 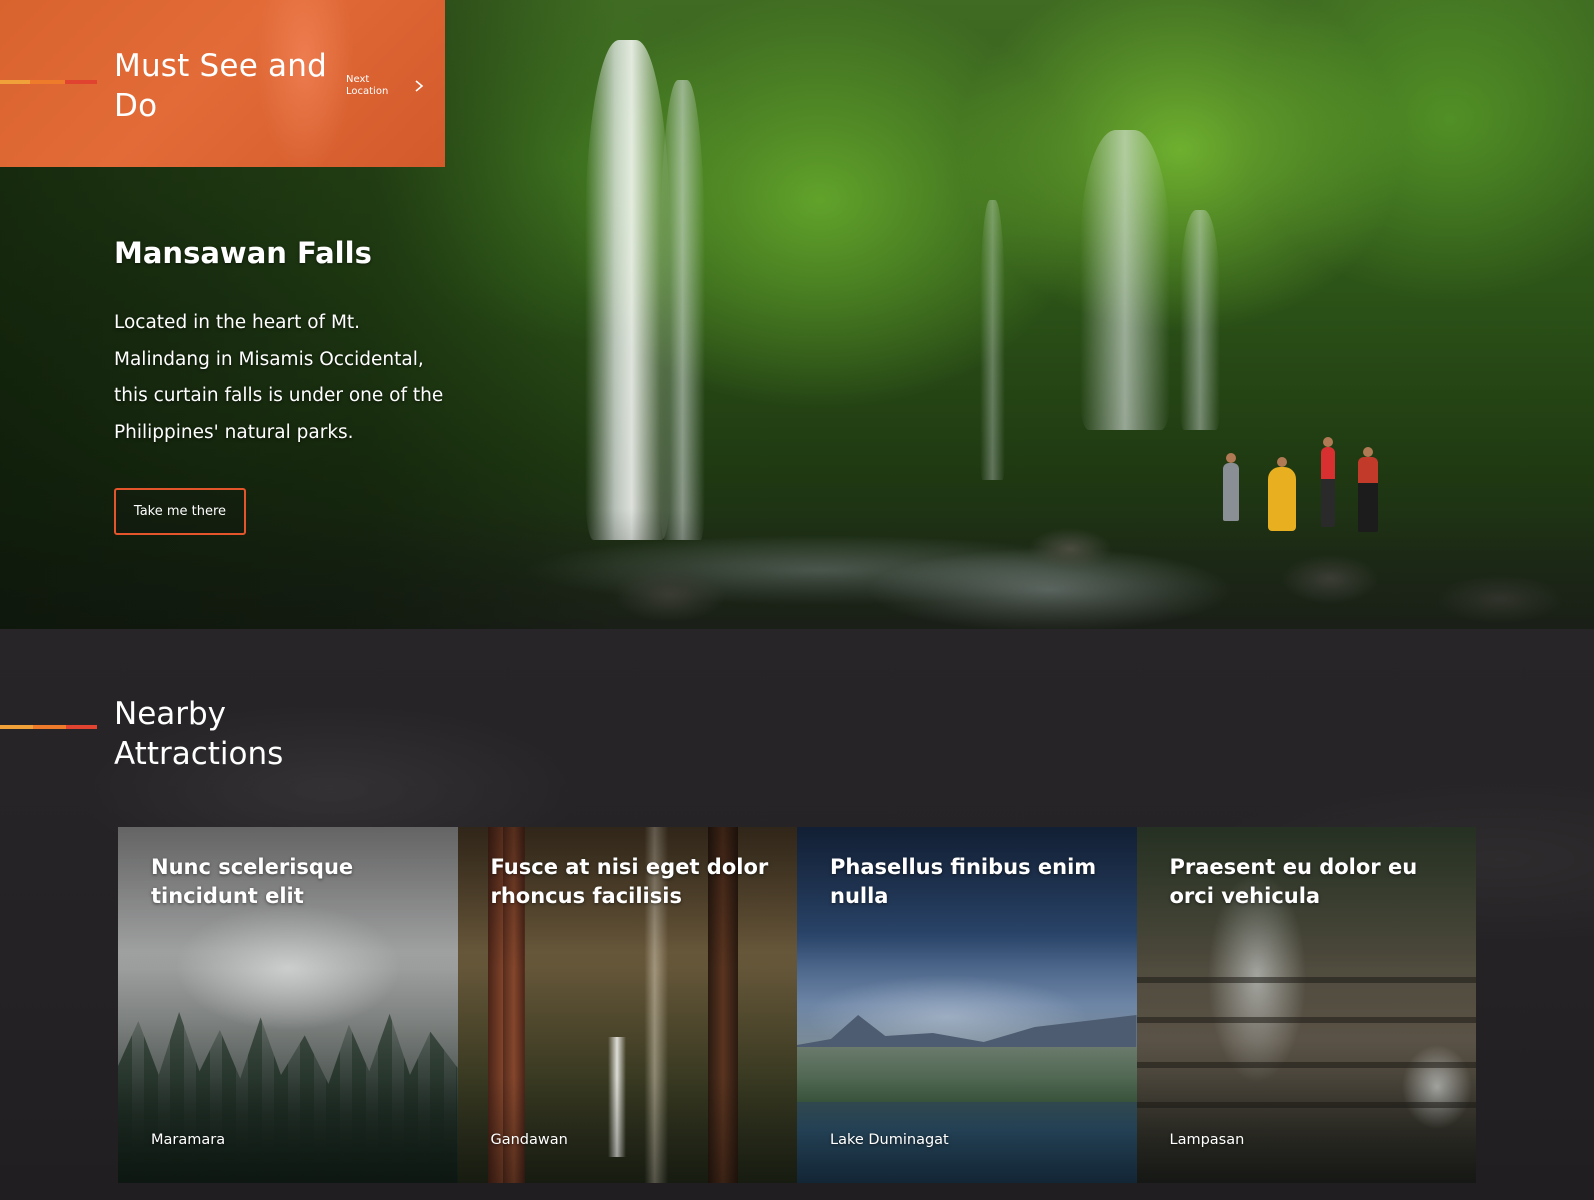 What do you see at coordinates (419, 86) in the screenshot?
I see `chevron-right-icon` at bounding box center [419, 86].